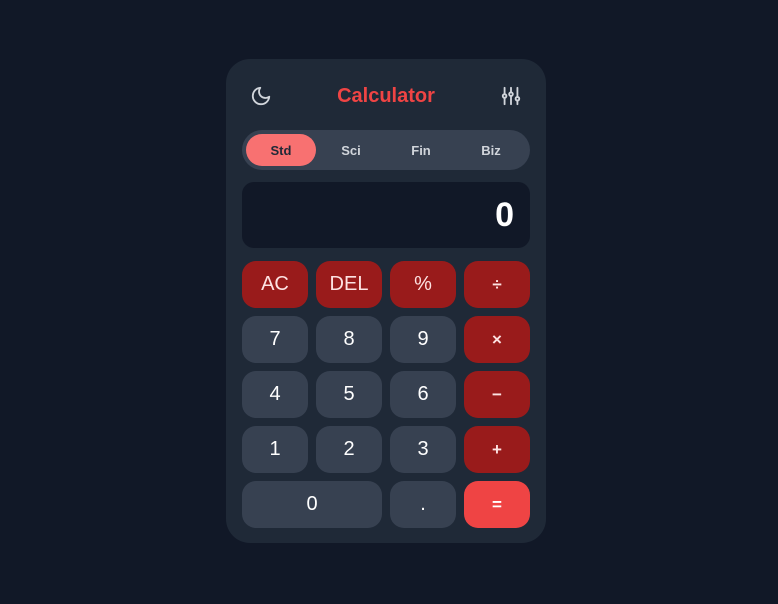 Image resolution: width=778 pixels, height=604 pixels. What do you see at coordinates (421, 150) in the screenshot?
I see `tab-financial: Fin` at bounding box center [421, 150].